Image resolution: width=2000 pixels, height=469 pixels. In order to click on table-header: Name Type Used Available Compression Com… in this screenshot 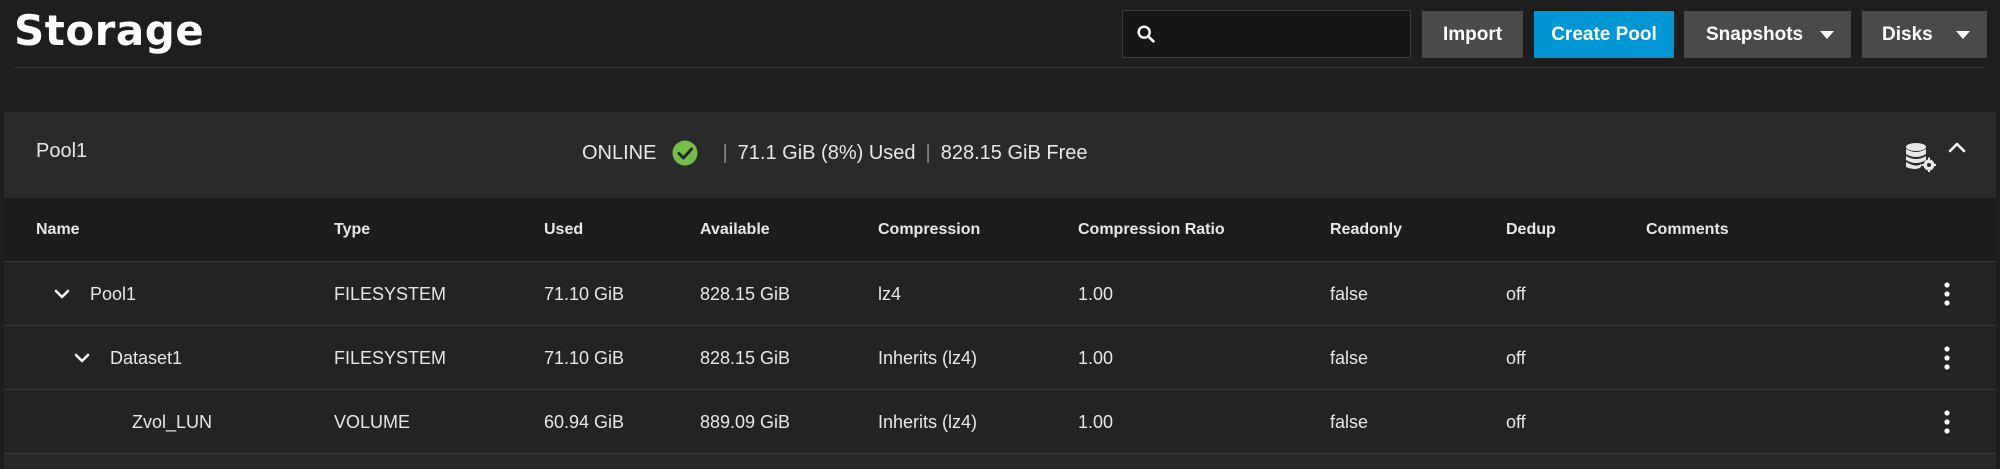, I will do `click(1000, 230)`.